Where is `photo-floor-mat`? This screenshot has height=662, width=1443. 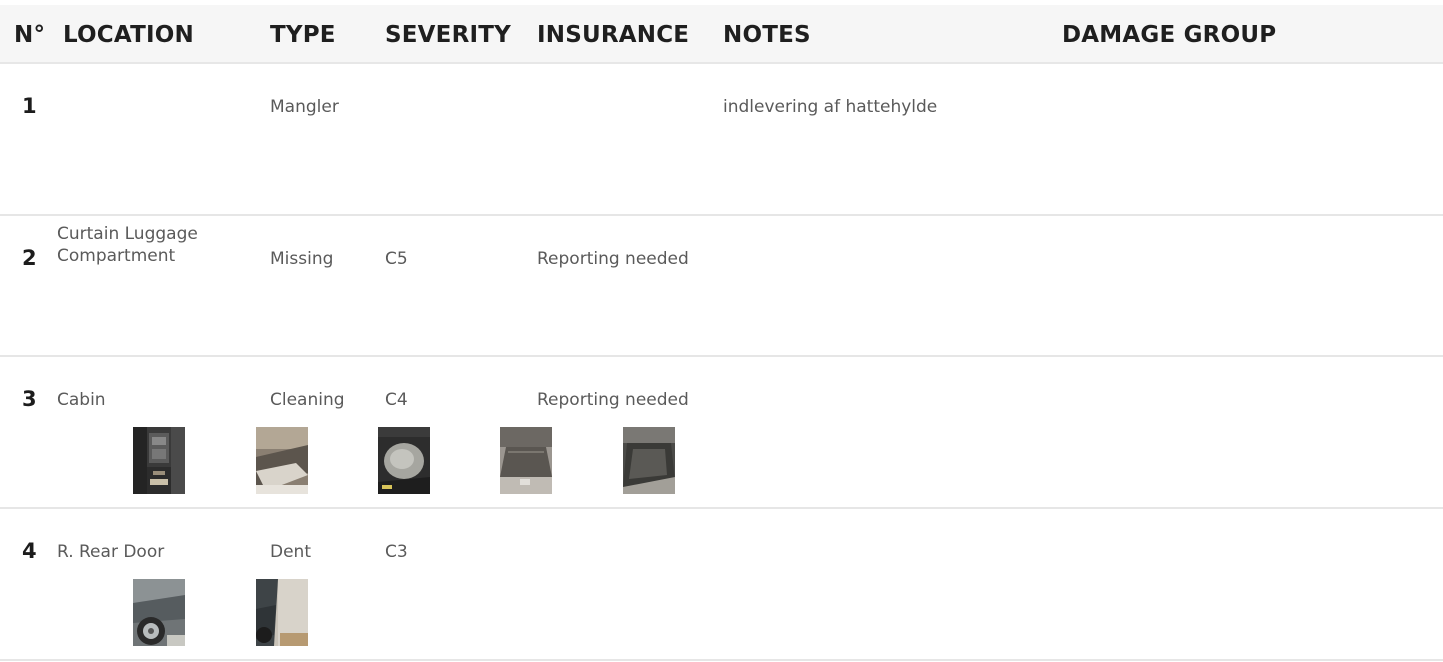
photo-floor-mat is located at coordinates (649, 460).